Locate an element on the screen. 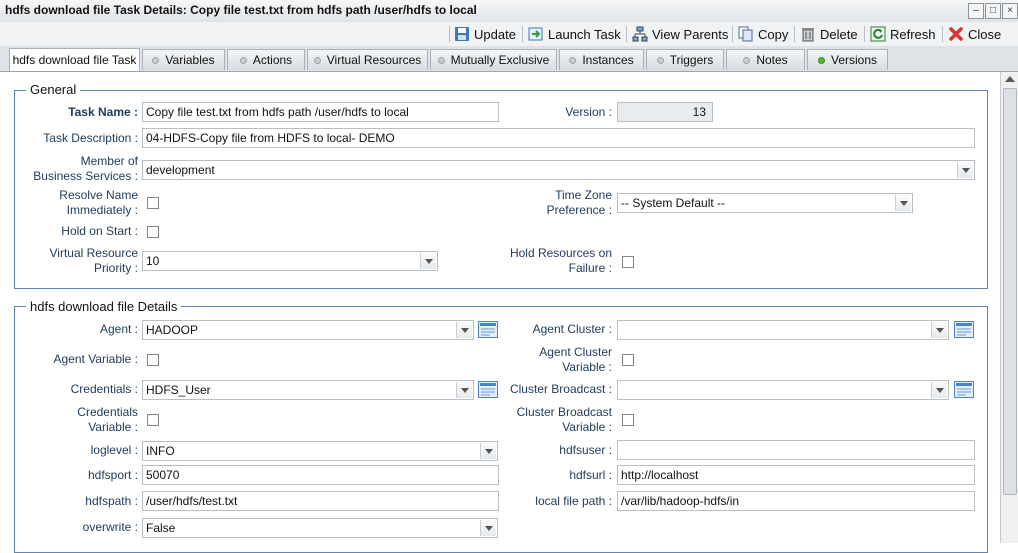  tab-variables: Variables is located at coordinates (183, 59).